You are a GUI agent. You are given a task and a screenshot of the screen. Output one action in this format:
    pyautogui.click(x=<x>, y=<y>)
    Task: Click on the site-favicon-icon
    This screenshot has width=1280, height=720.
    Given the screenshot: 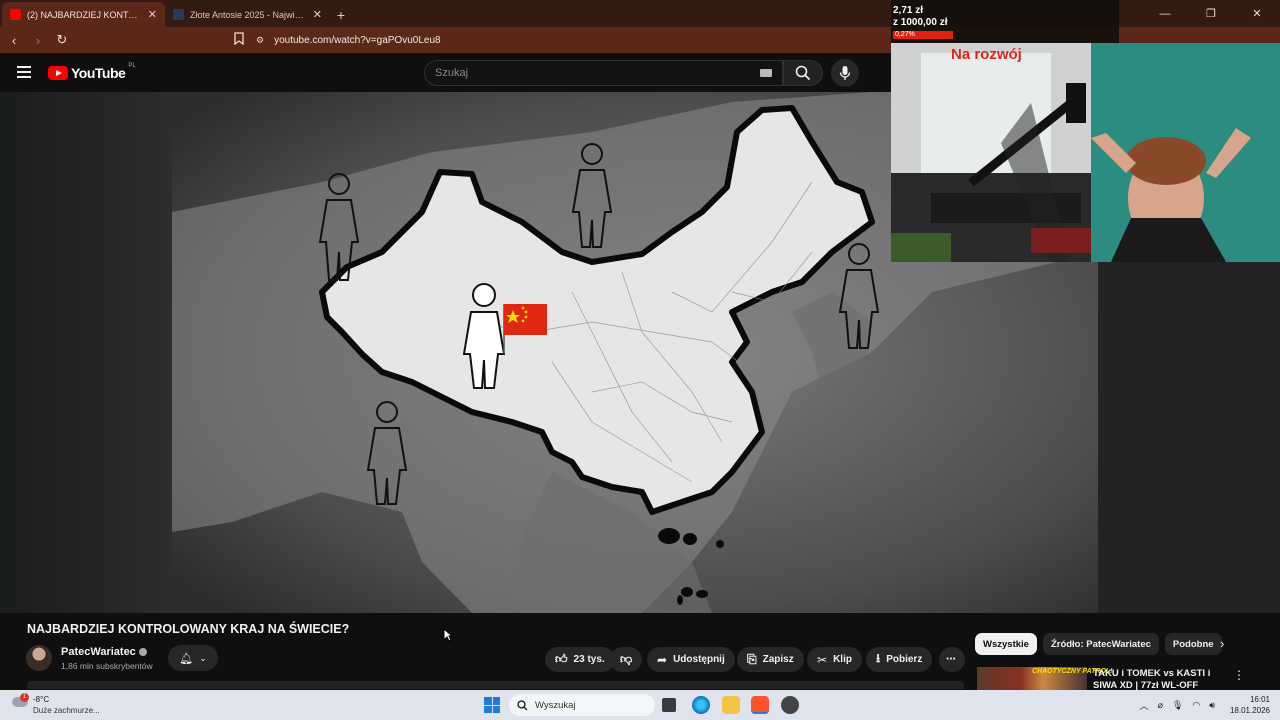 What is the action you would take?
    pyautogui.click(x=178, y=14)
    